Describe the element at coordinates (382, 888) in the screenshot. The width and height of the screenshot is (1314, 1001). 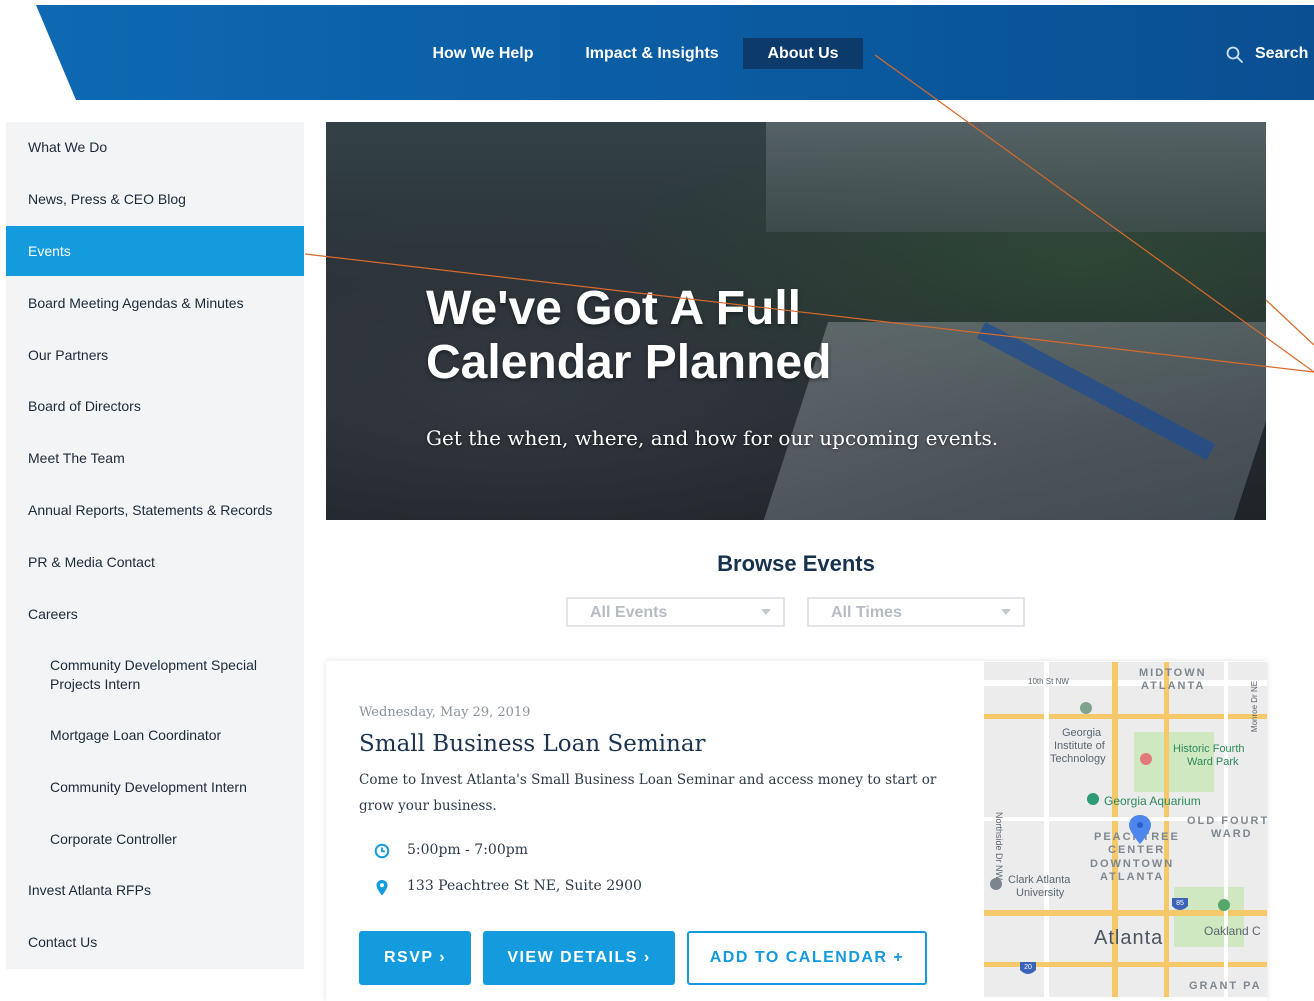
I see `map-pin-icon` at that location.